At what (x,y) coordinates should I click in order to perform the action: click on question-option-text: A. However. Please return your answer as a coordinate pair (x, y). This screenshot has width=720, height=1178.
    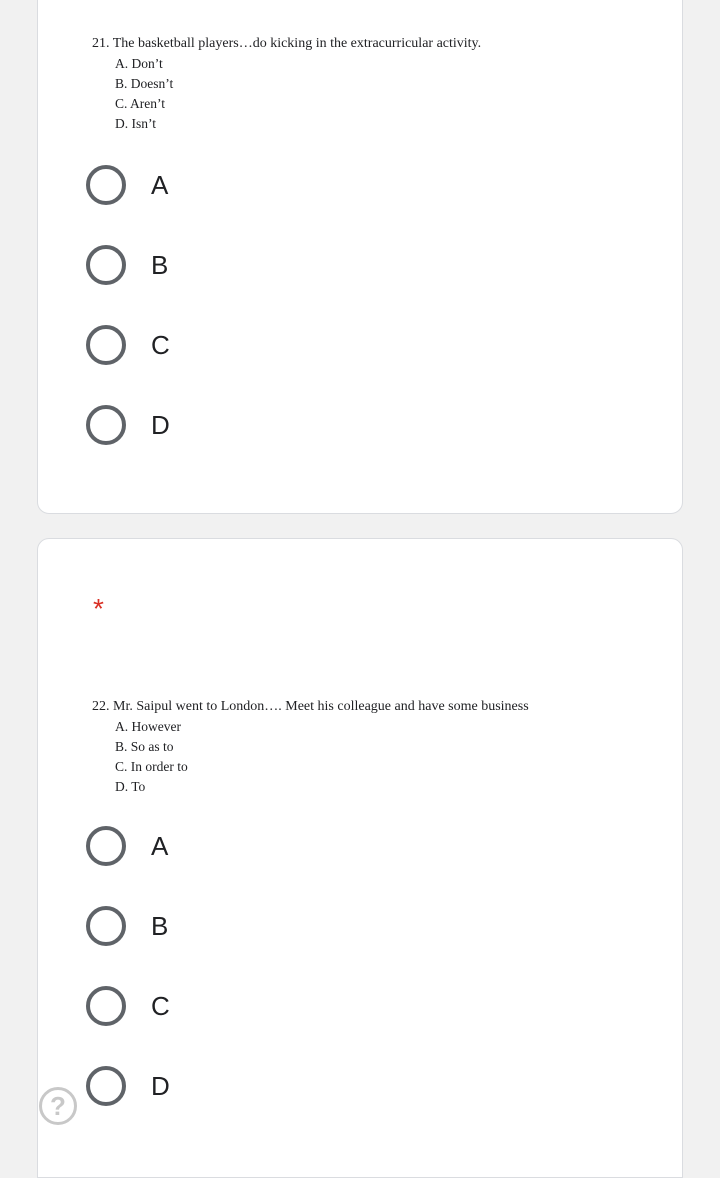
    Looking at the image, I should click on (148, 726).